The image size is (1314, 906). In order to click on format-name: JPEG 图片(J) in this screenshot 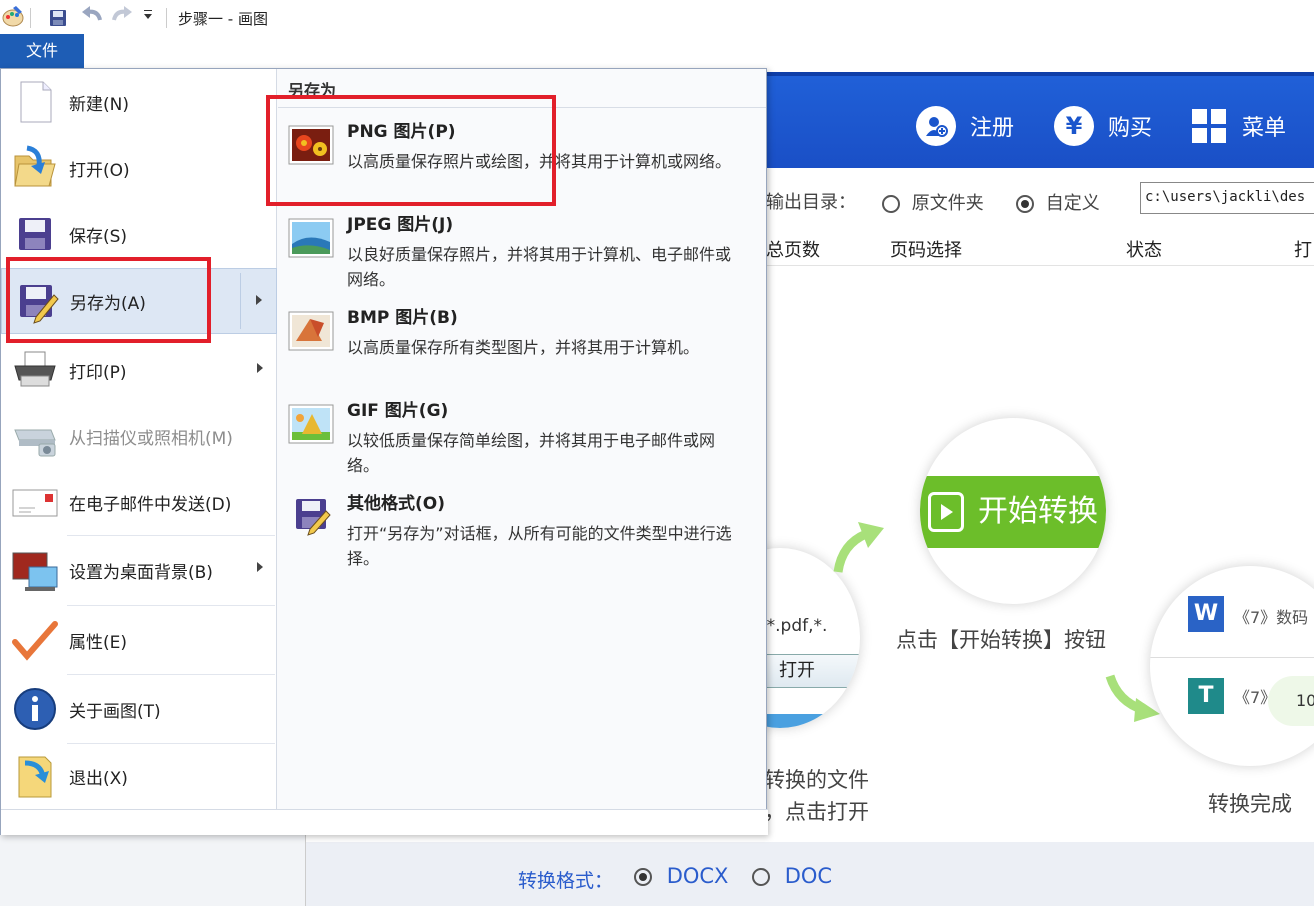, I will do `click(400, 225)`.